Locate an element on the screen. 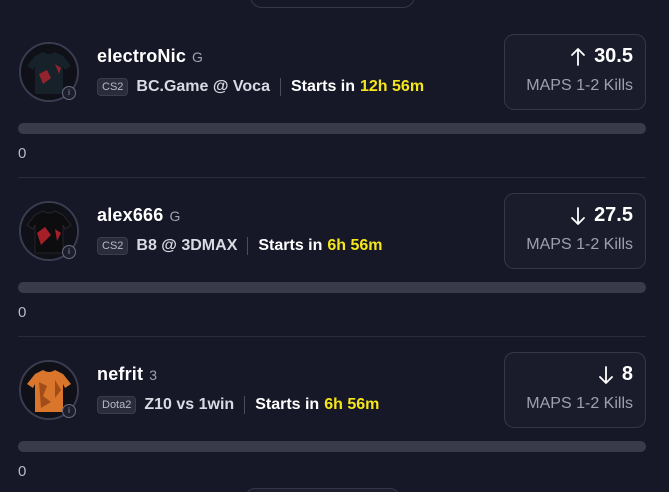 This screenshot has height=492, width=669. starts-time: 12h 56m is located at coordinates (392, 86).